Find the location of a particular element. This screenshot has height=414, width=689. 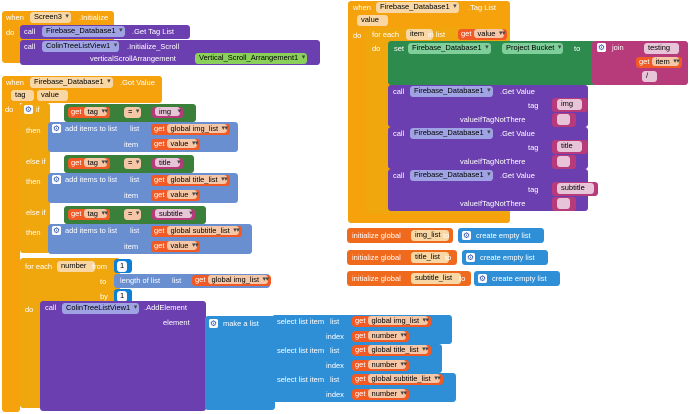

join-text-slash: / is located at coordinates (650, 76).